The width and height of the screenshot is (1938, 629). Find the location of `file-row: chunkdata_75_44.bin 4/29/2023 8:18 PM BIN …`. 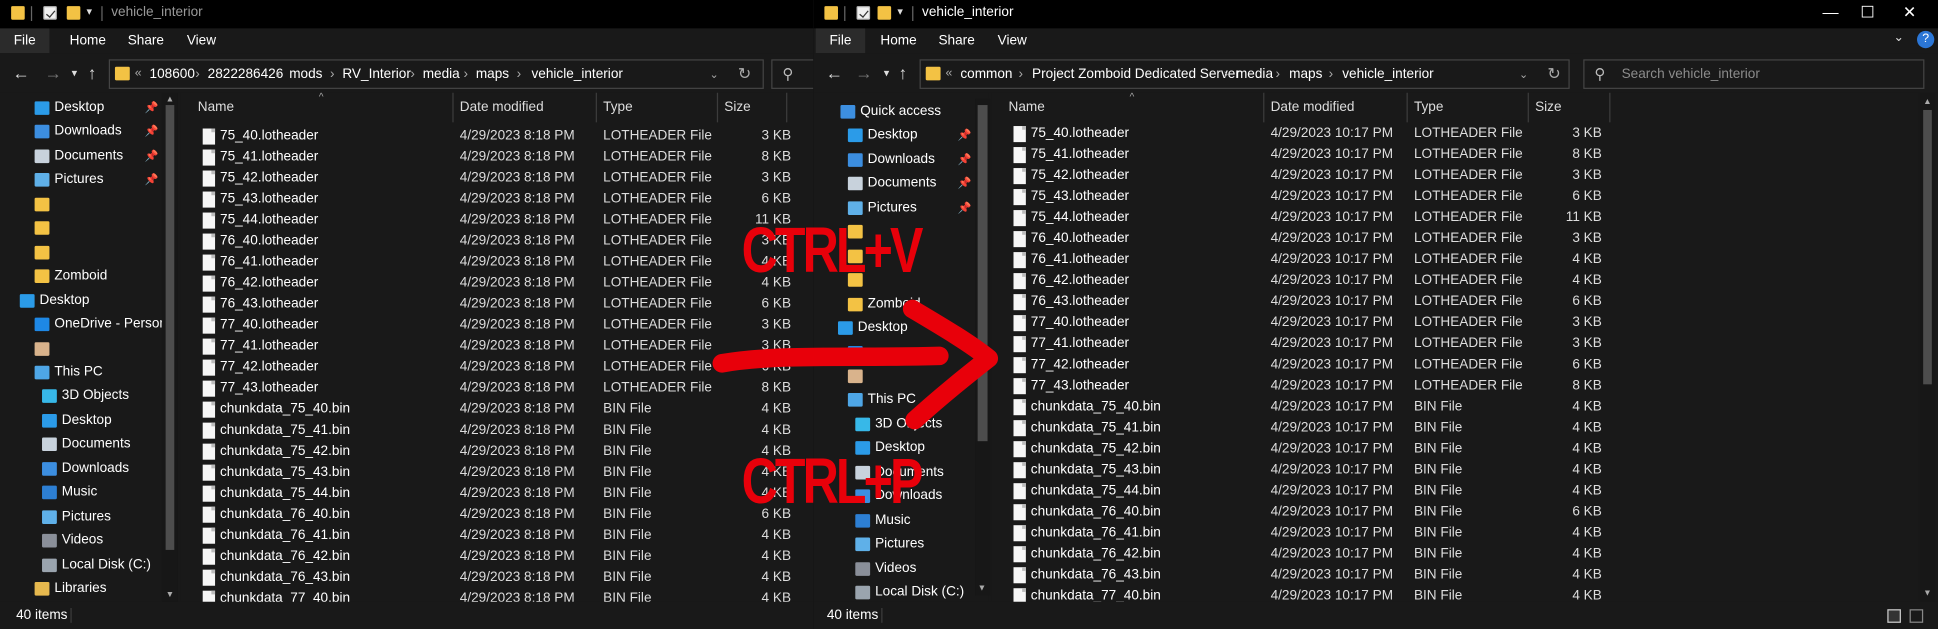

file-row: chunkdata_75_44.bin 4/29/2023 8:18 PM BIN … is located at coordinates (489, 493).